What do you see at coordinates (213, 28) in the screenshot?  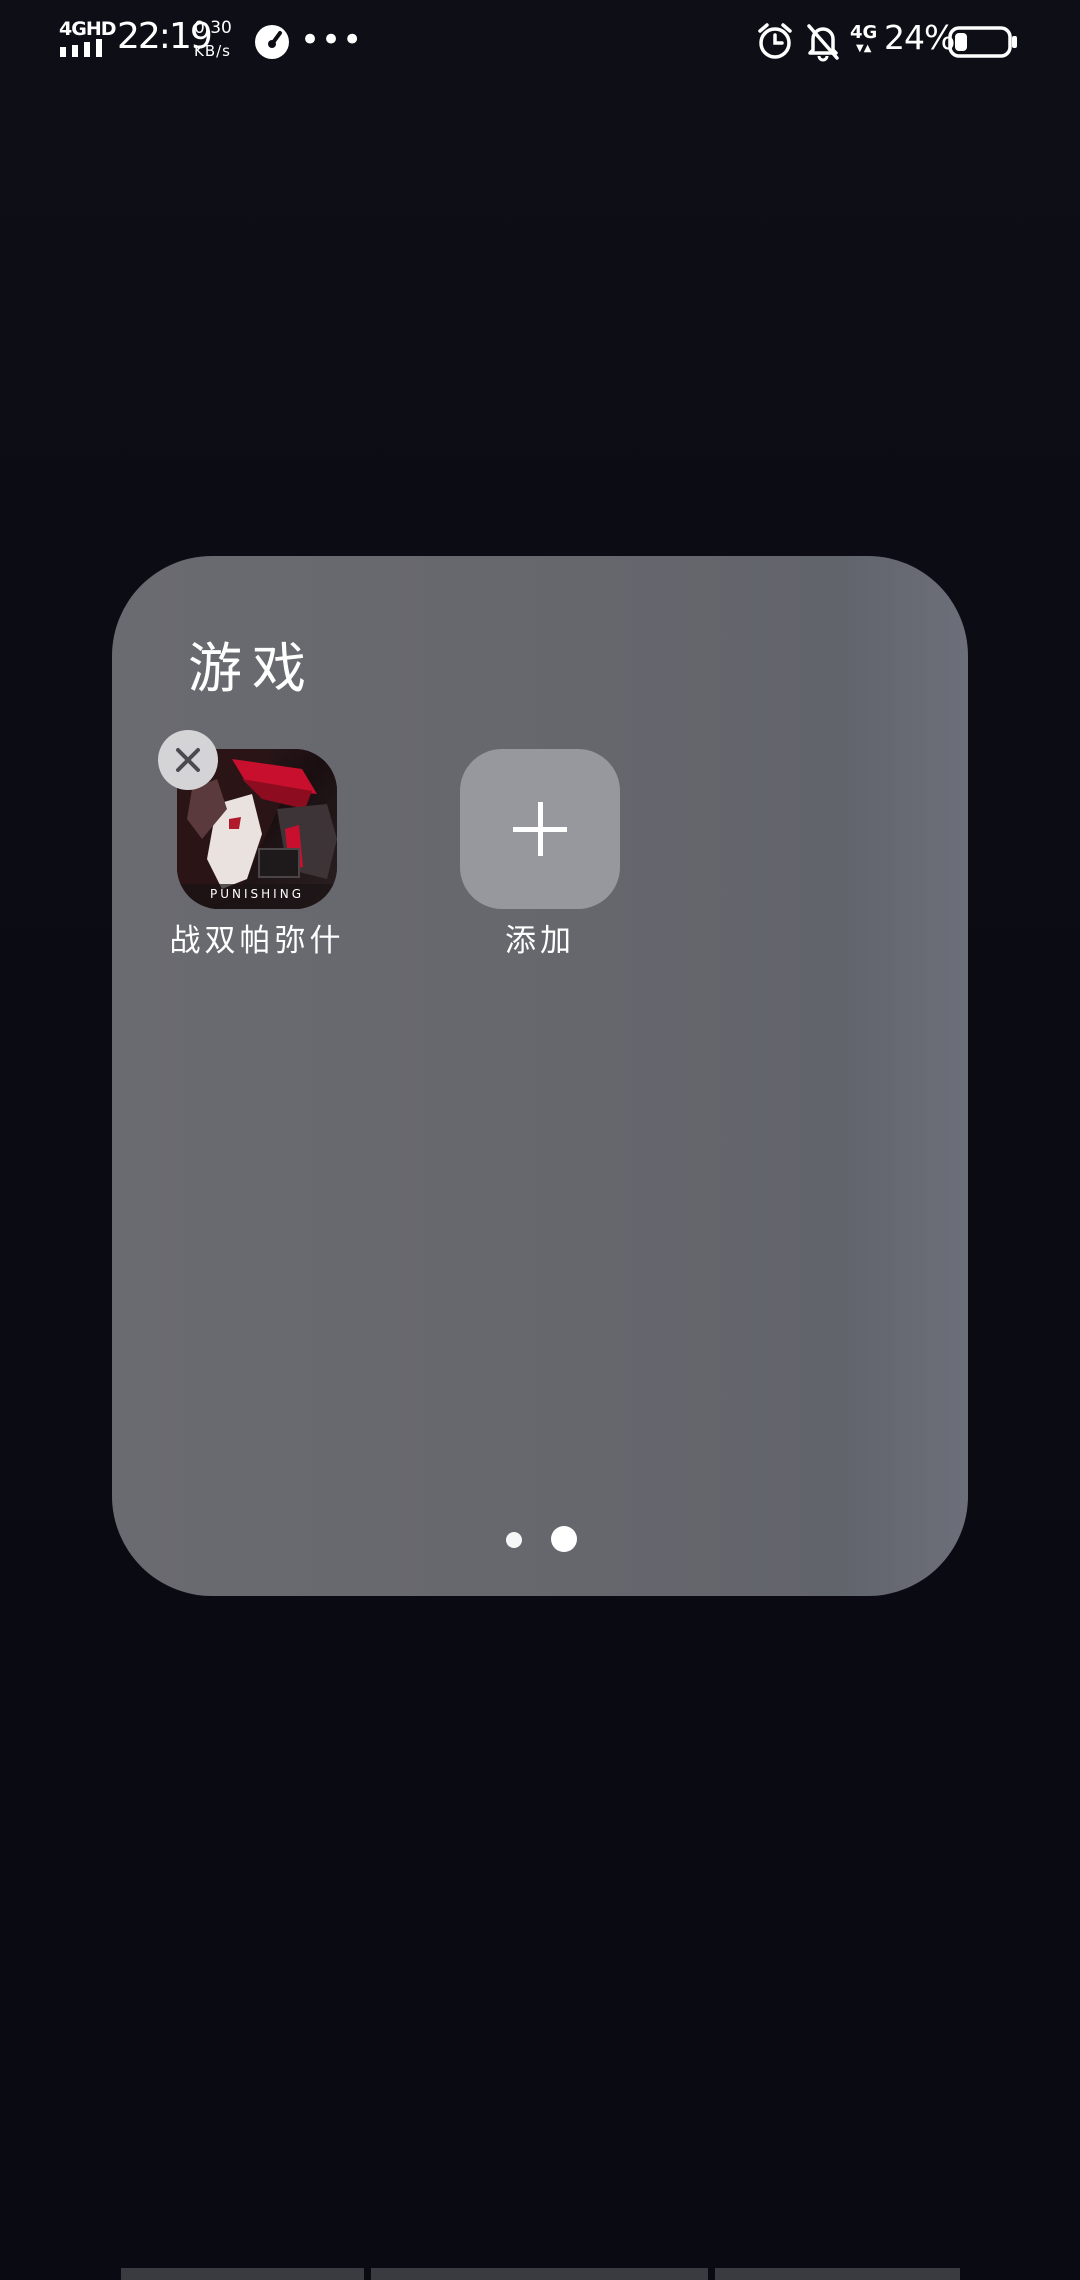 I see `network-speed-value: 0.30` at bounding box center [213, 28].